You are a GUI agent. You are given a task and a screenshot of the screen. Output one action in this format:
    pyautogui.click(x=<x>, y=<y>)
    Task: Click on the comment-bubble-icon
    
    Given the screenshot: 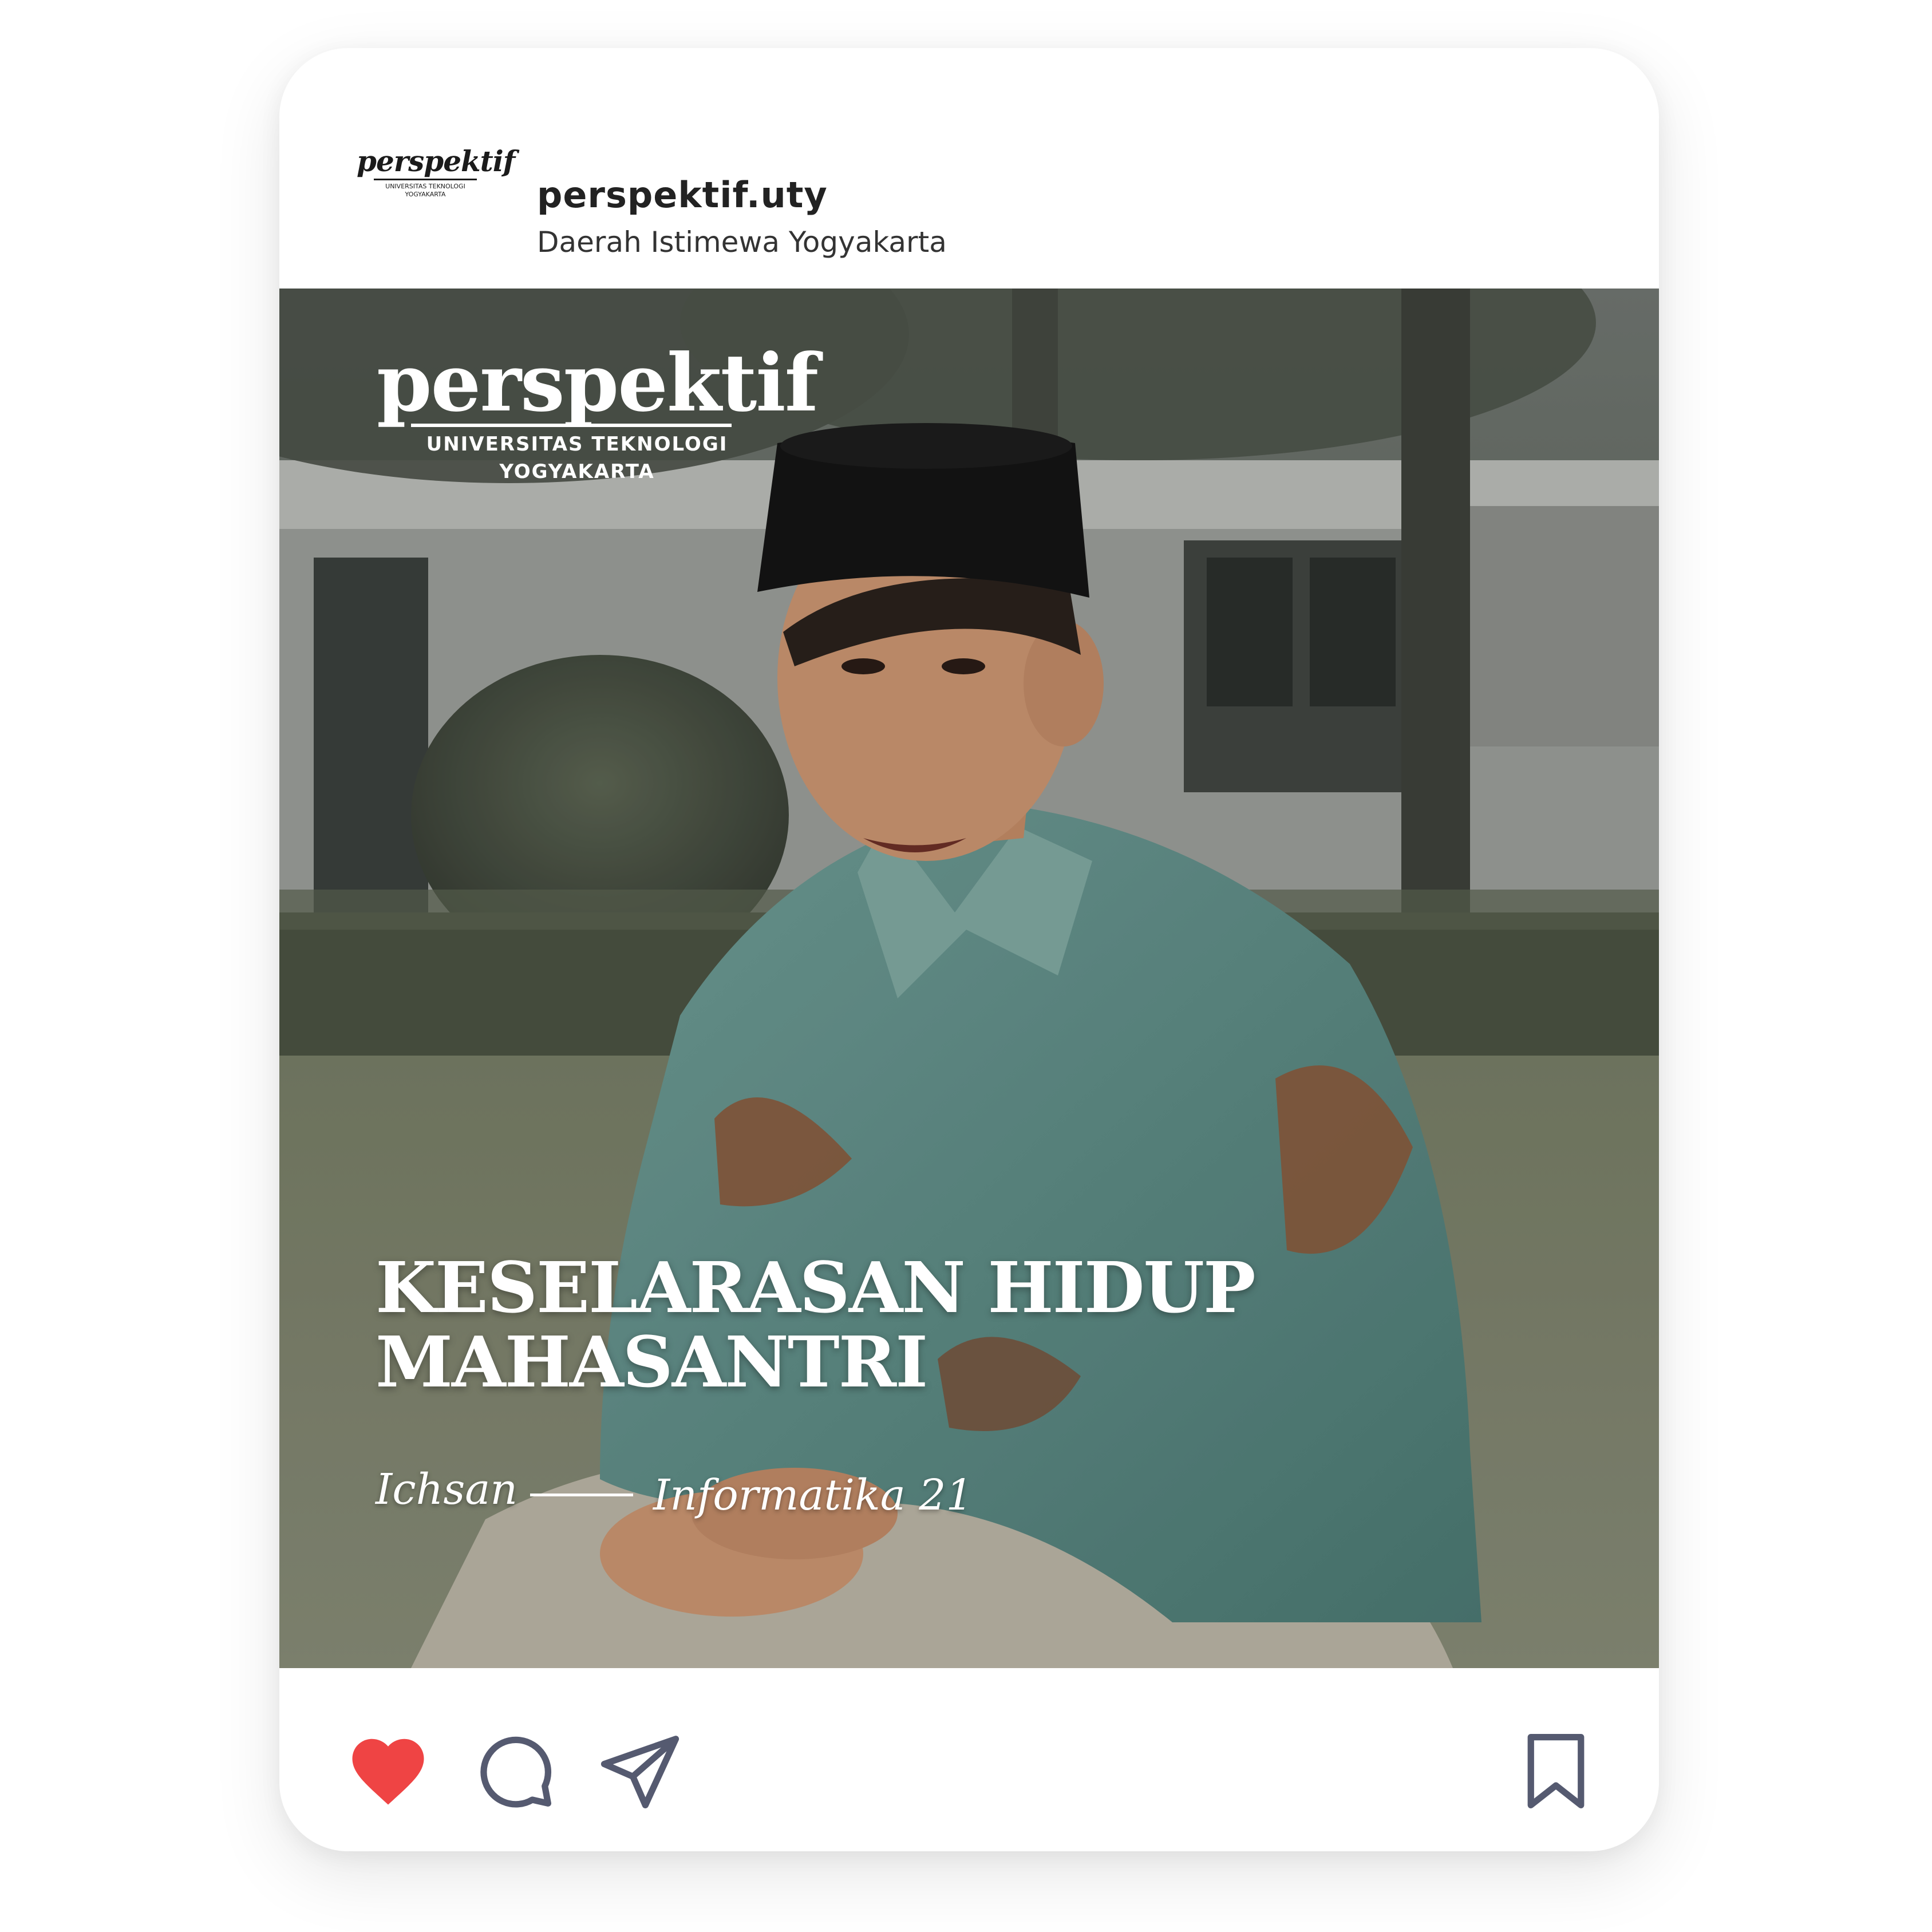 What is the action you would take?
    pyautogui.click(x=516, y=1772)
    